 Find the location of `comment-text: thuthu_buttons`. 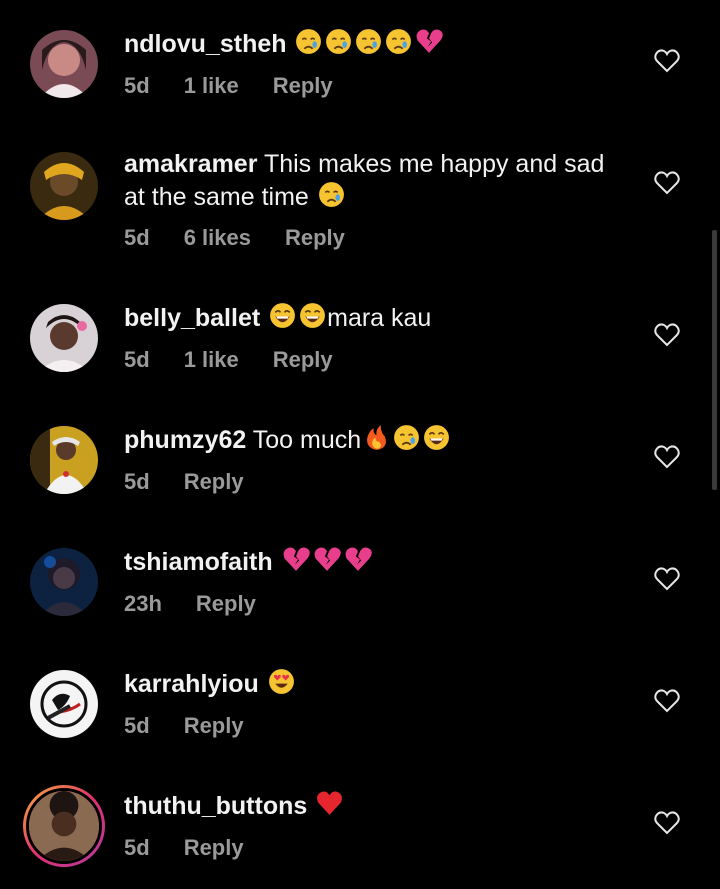

comment-text: thuthu_buttons is located at coordinates (374, 807).